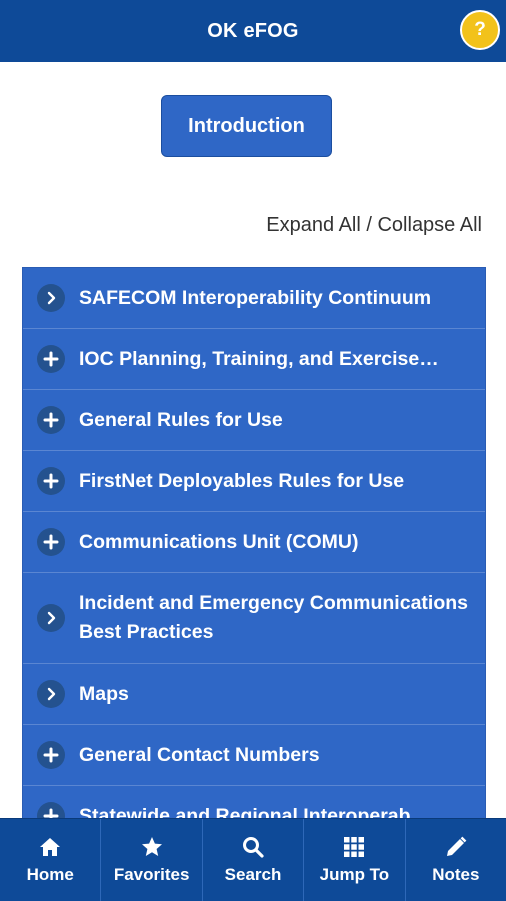  Describe the element at coordinates (242, 480) in the screenshot. I see `section-item-label: FirstNet Deployables Rules for Use` at that location.